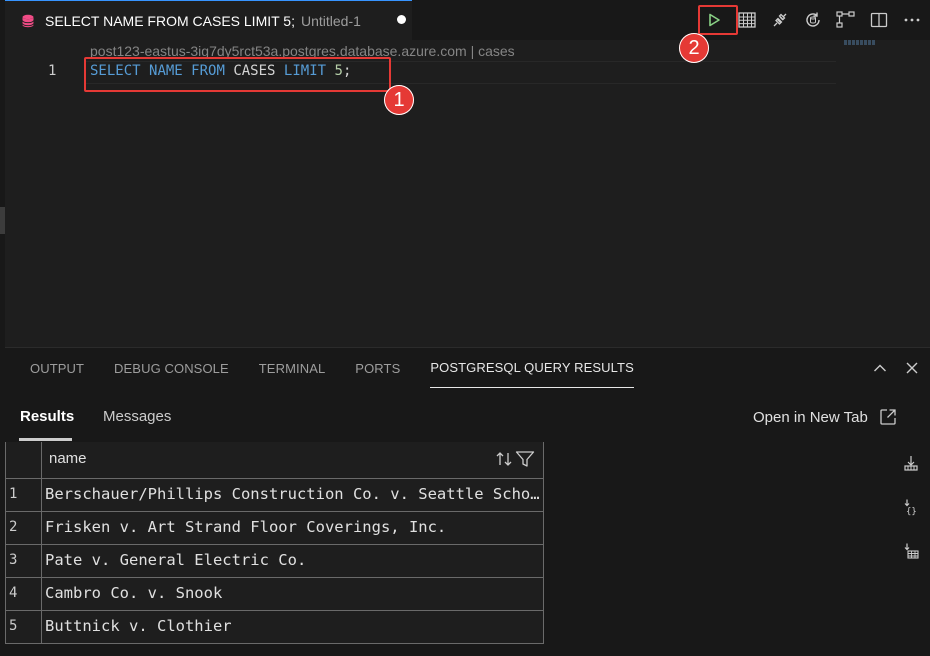  What do you see at coordinates (525, 461) in the screenshot?
I see `filter-icon` at bounding box center [525, 461].